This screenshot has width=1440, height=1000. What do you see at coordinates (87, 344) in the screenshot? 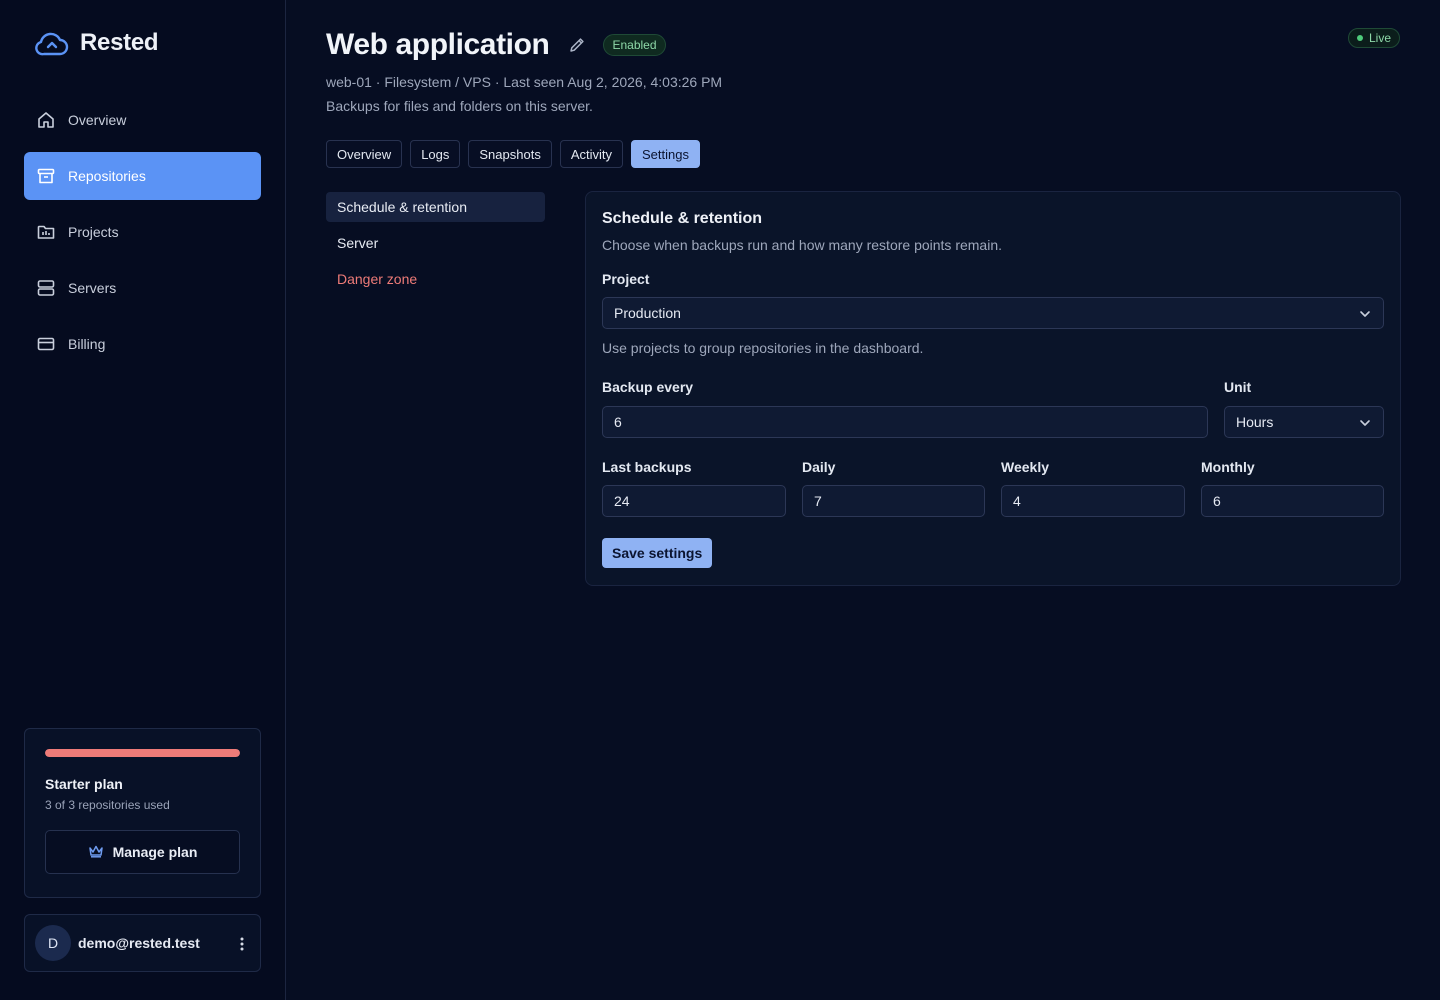
I see `sidebar-item-label: Billing` at bounding box center [87, 344].